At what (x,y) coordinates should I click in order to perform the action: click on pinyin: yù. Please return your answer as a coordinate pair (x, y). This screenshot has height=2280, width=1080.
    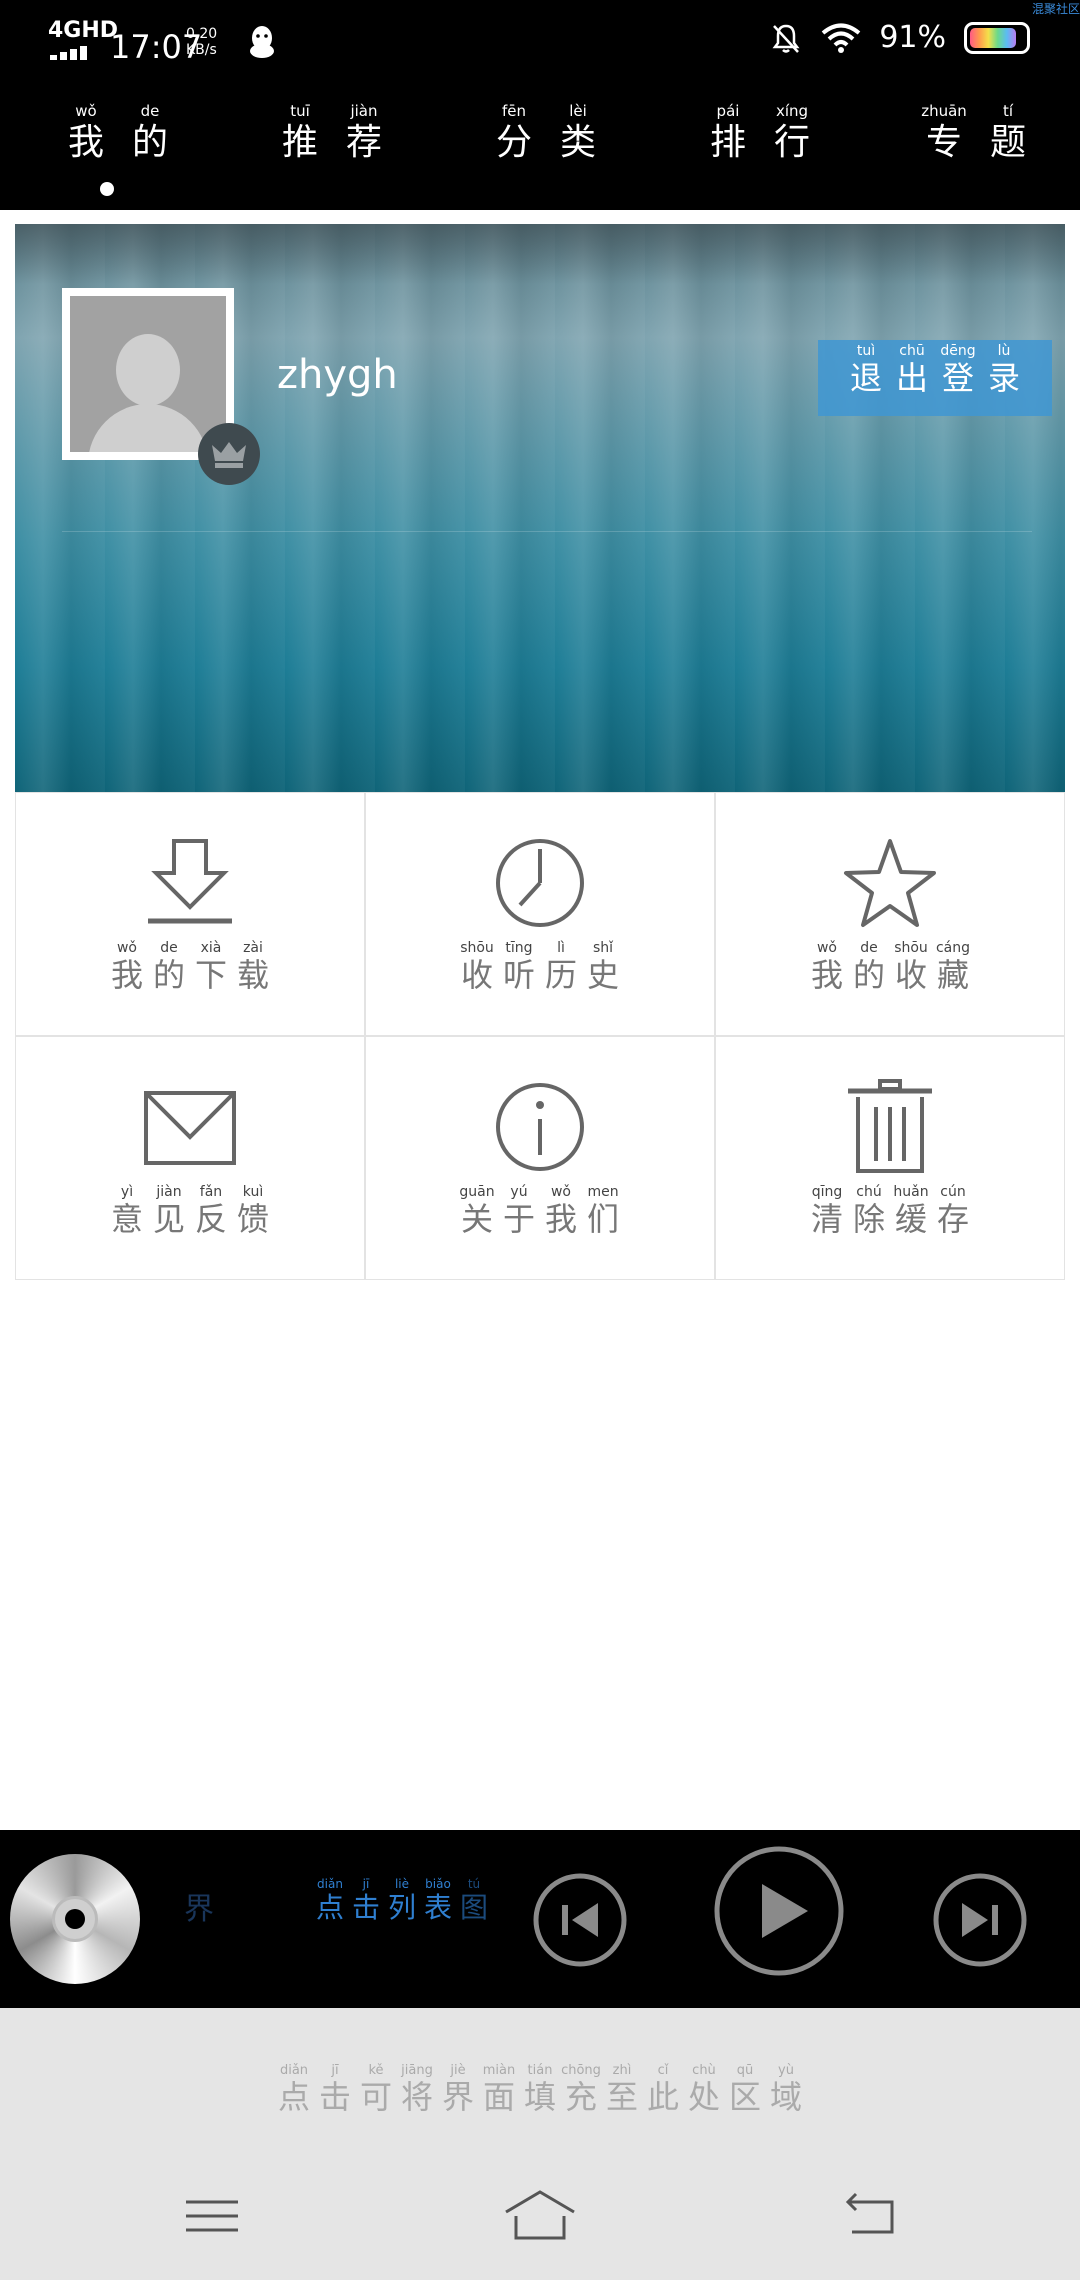
    Looking at the image, I should click on (786, 2070).